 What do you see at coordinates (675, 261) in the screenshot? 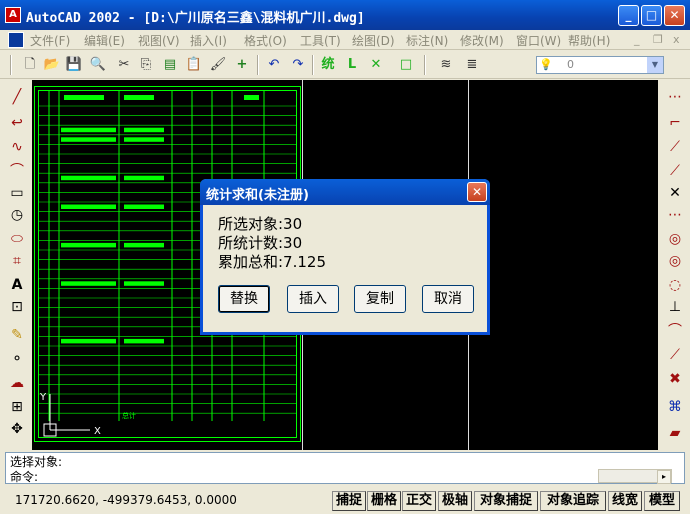
I see `scale-icon: ◎` at bounding box center [675, 261].